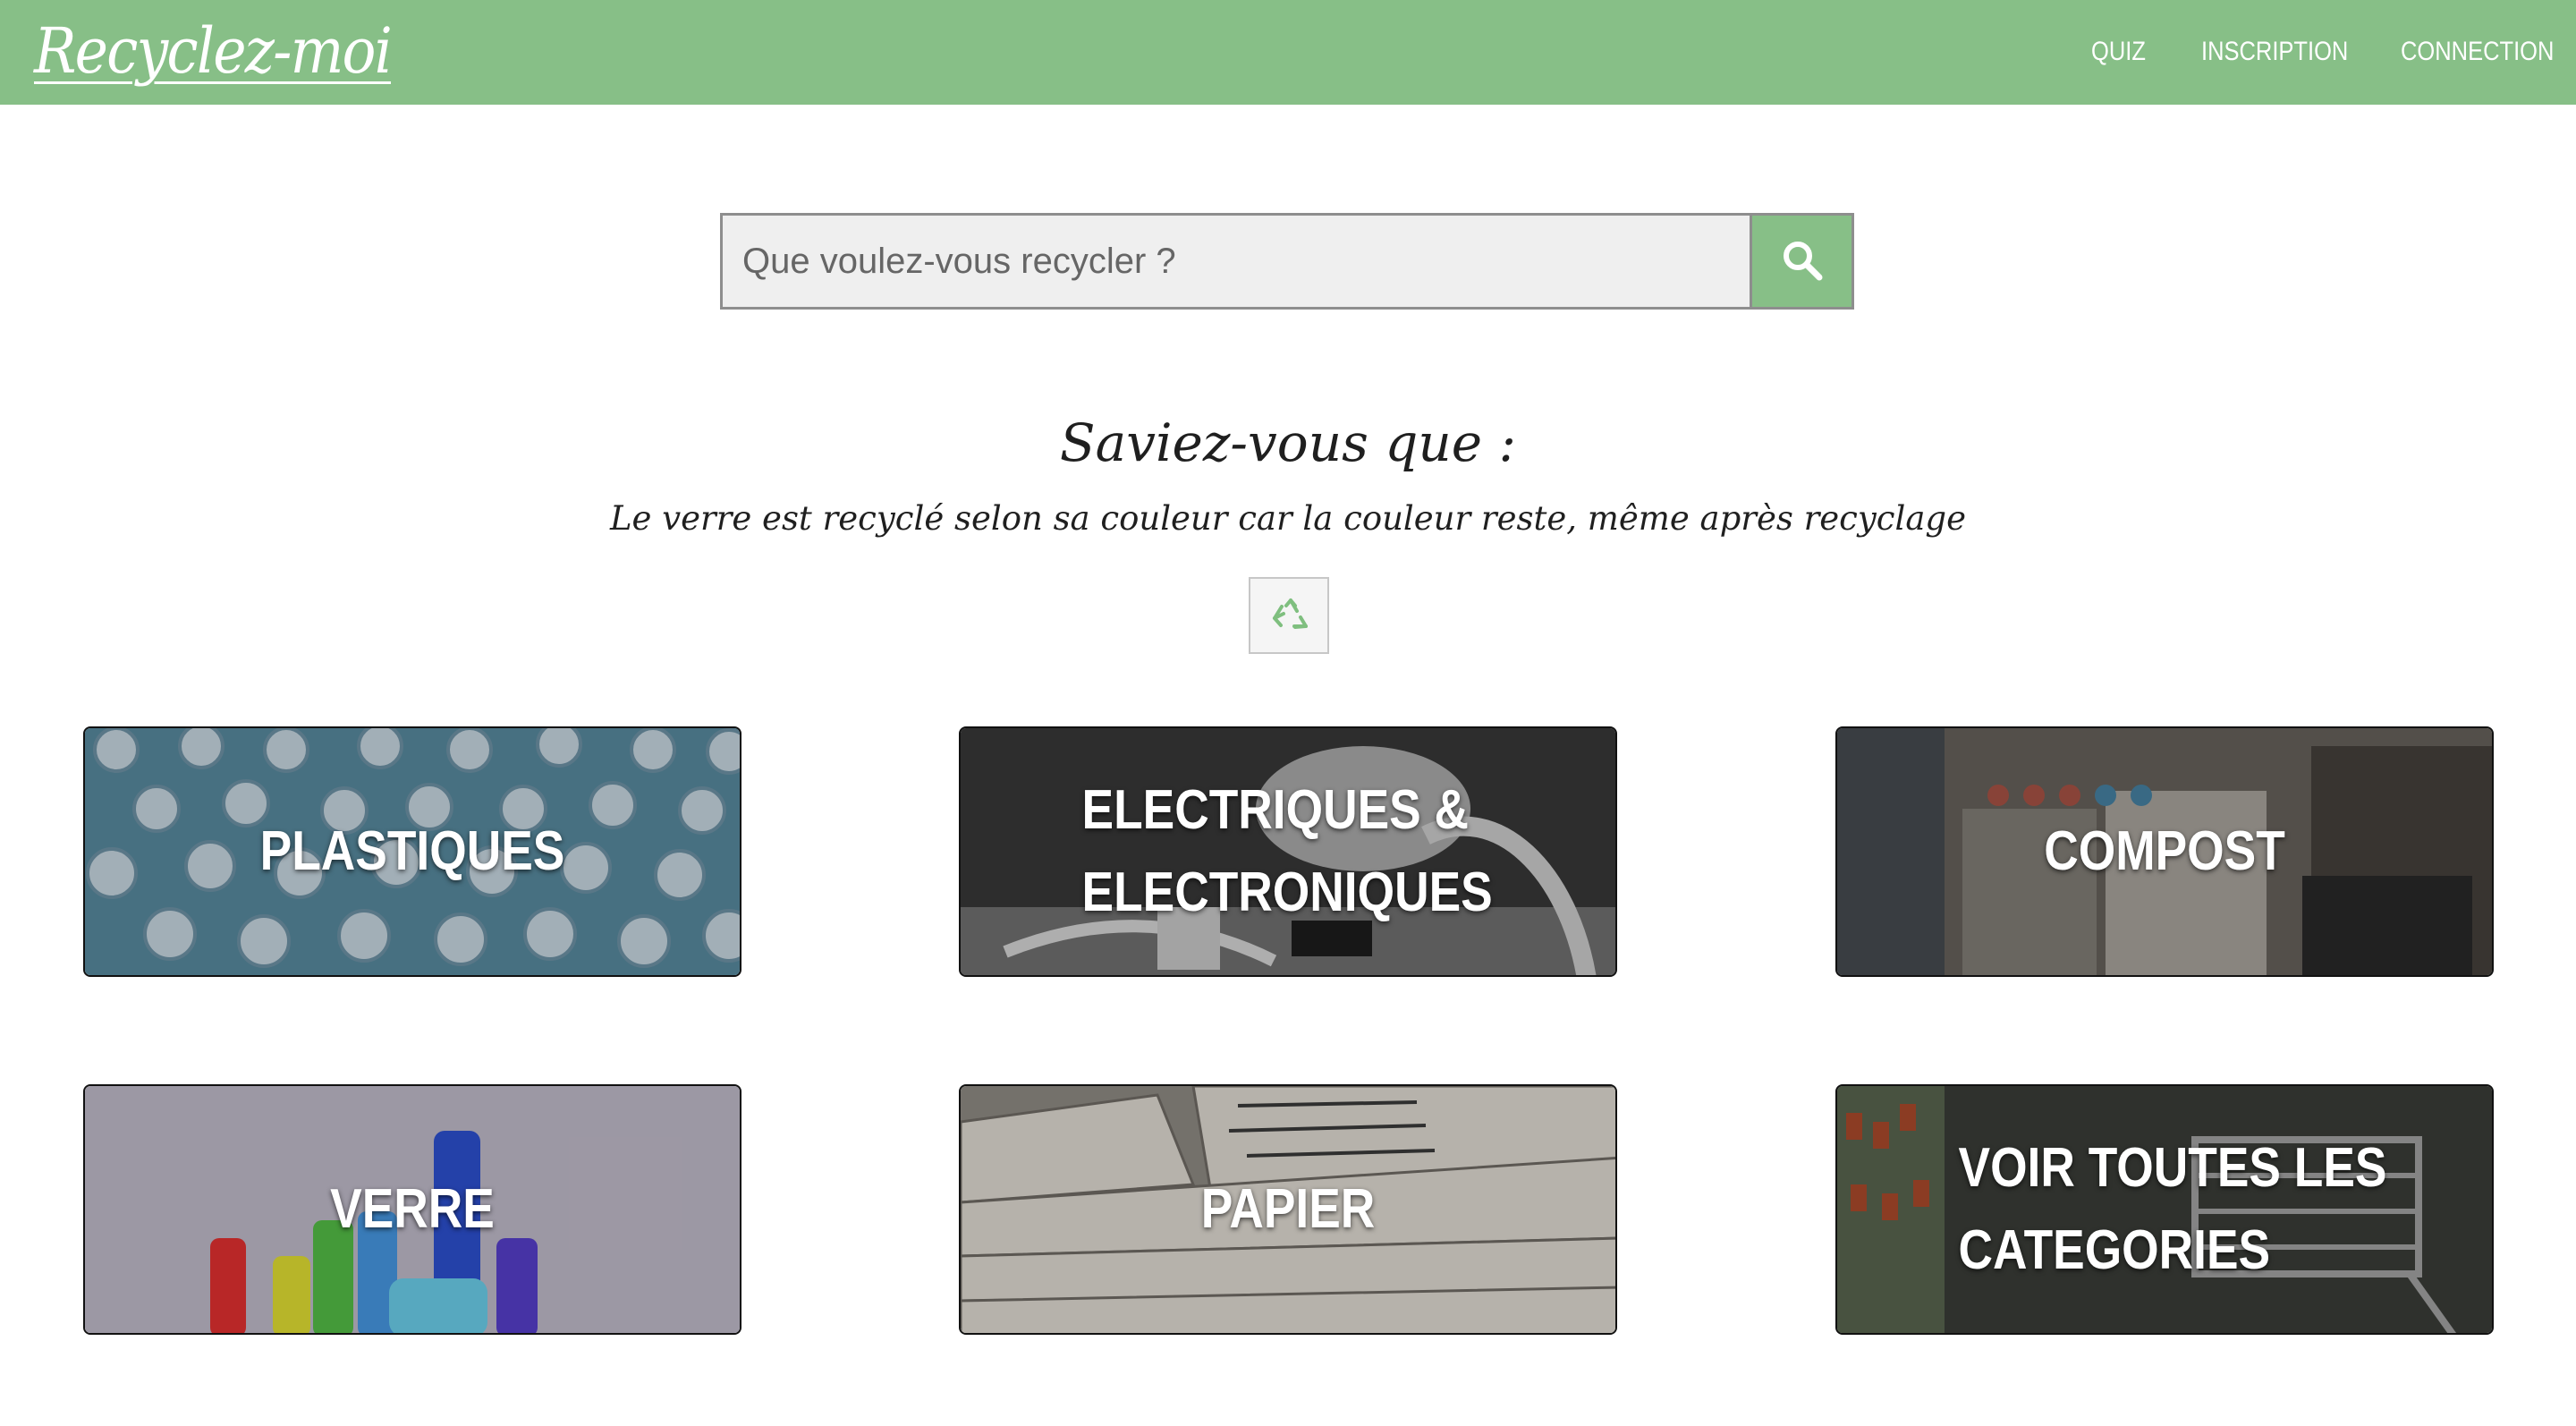  I want to click on recycle-icon, so click(1290, 614).